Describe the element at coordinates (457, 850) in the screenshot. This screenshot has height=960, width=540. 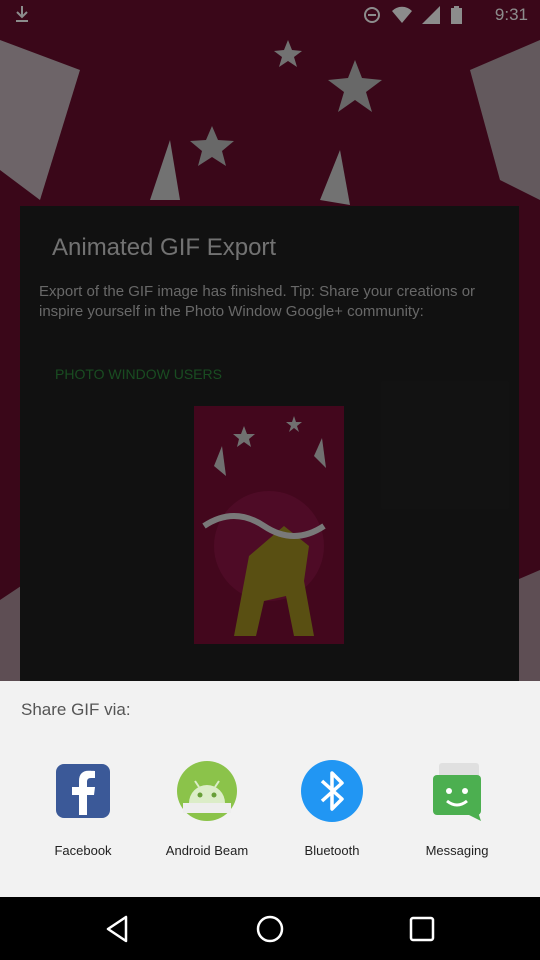
I see `share-app-label: Messaging` at that location.